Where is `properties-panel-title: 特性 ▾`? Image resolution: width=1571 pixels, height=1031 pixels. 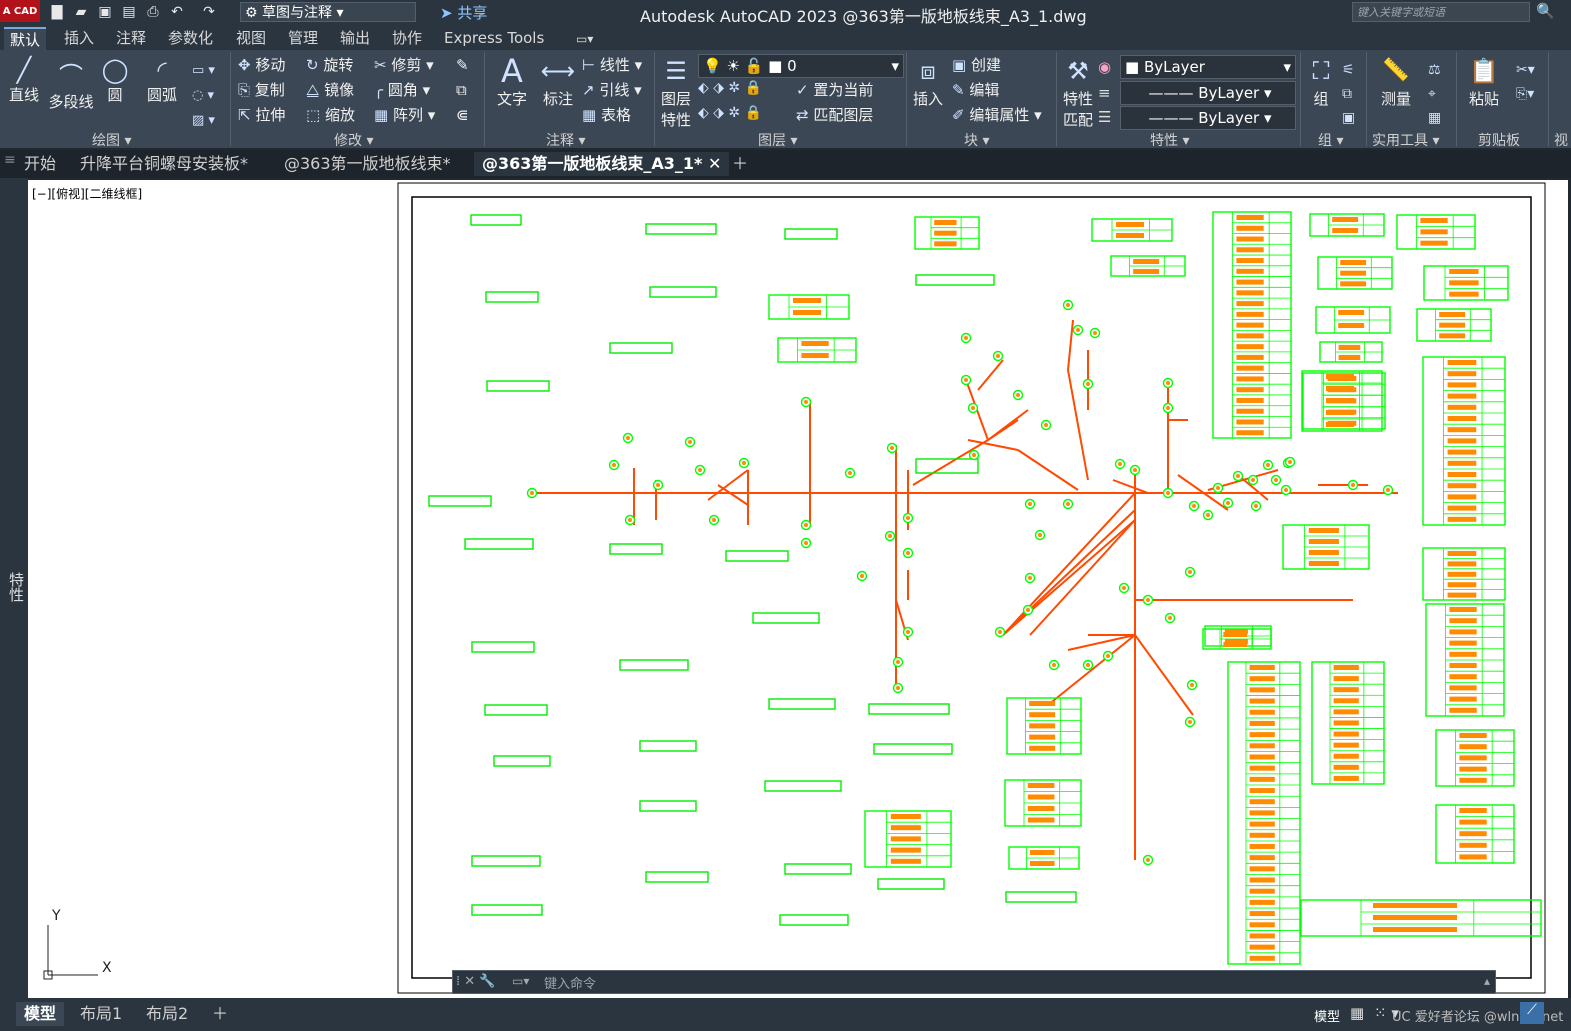 properties-panel-title: 特性 ▾ is located at coordinates (1169, 140).